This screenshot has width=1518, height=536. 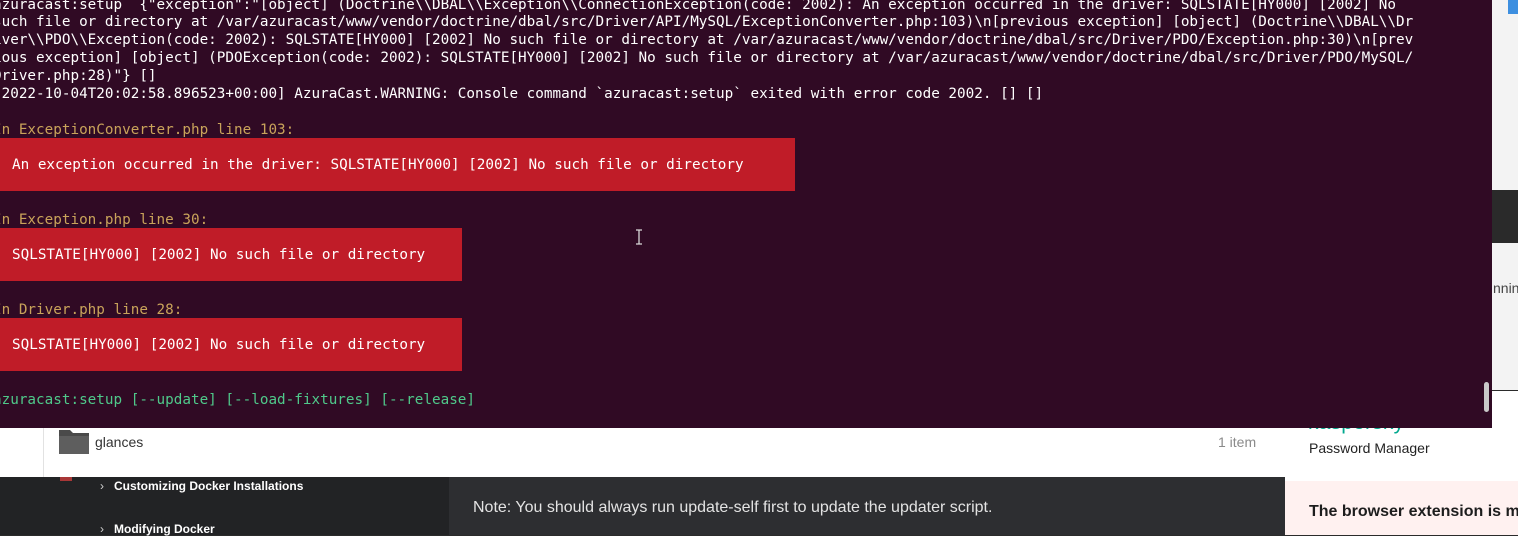 What do you see at coordinates (1413, 511) in the screenshot?
I see `kaspersky-warning: The browser extension is mi` at bounding box center [1413, 511].